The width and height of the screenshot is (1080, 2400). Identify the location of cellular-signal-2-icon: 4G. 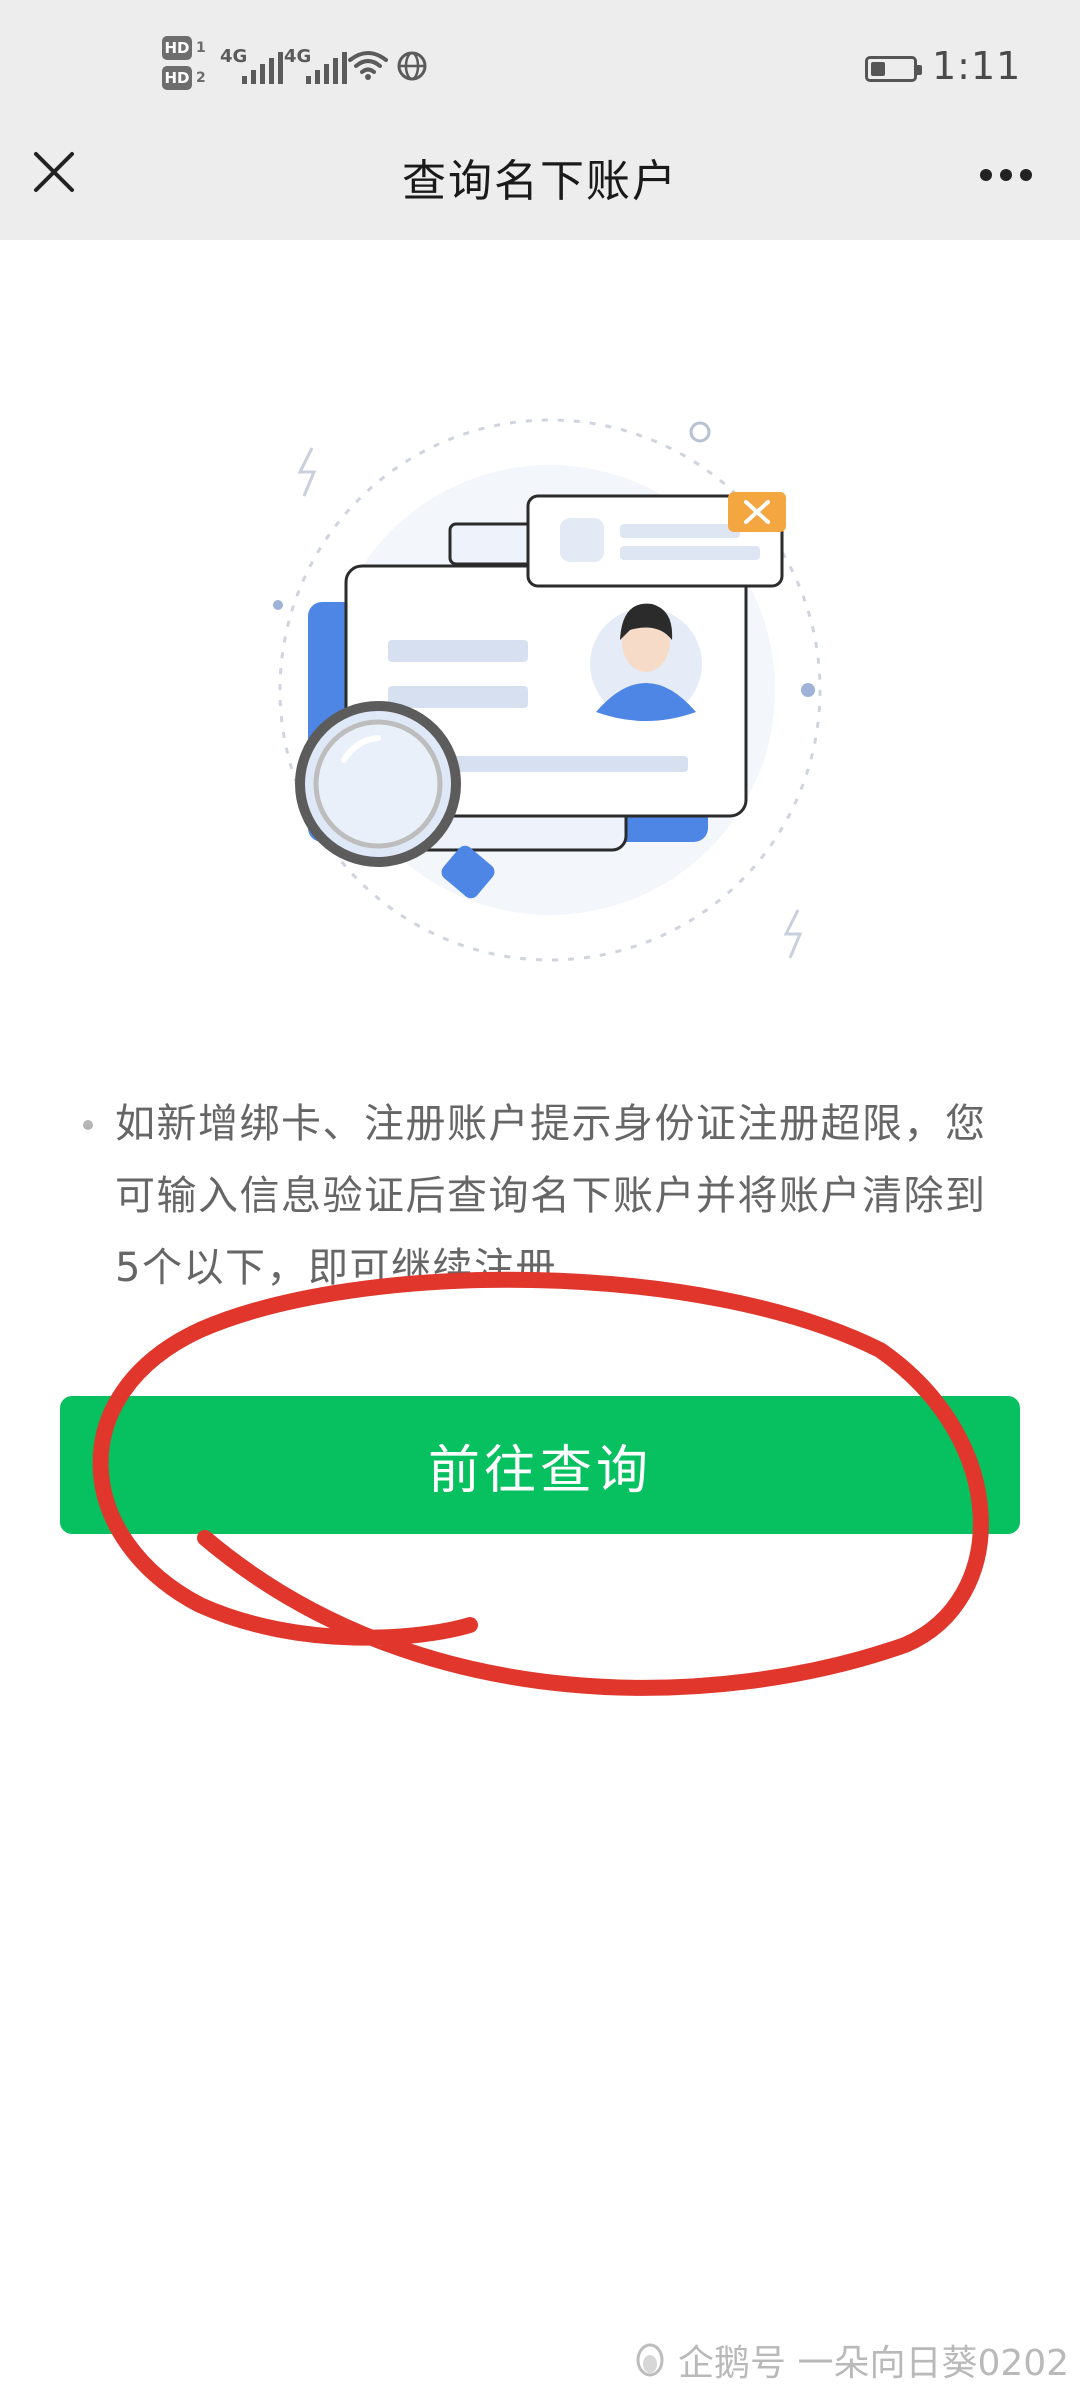
(315, 66).